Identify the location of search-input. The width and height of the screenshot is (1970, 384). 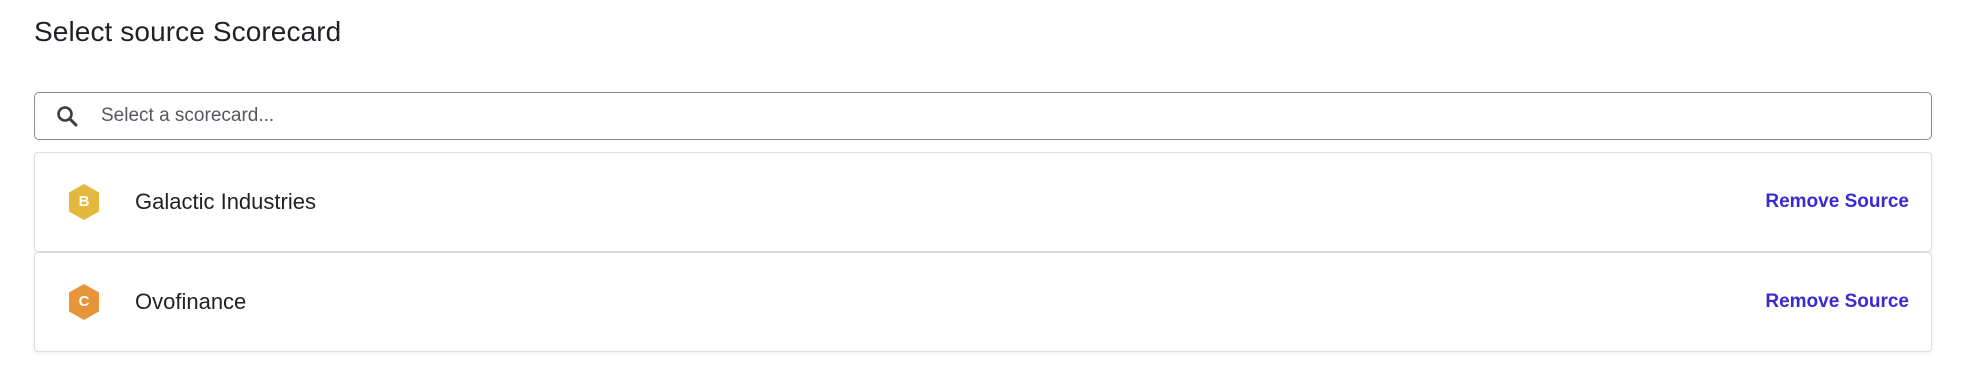
(991, 116).